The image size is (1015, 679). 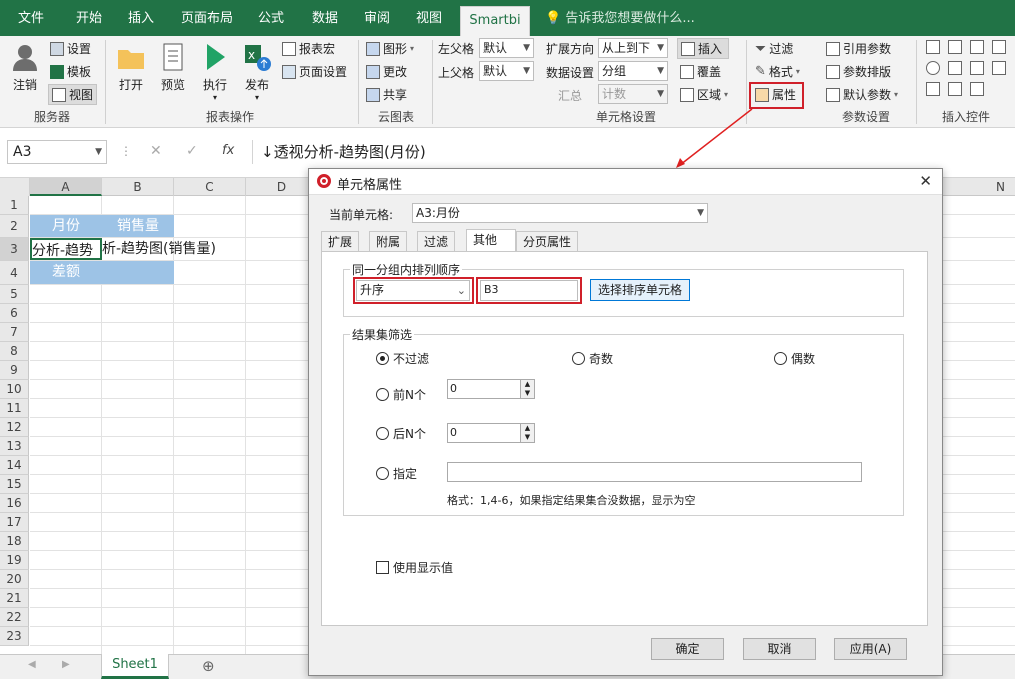 I want to click on tab-data: 数据, so click(x=325, y=18).